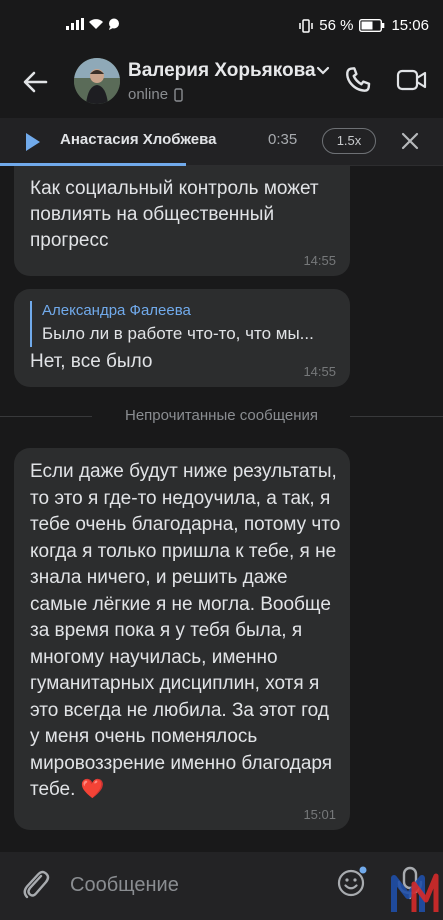 This screenshot has height=920, width=443. Describe the element at coordinates (349, 141) in the screenshot. I see `playback-speed-button: 1.5x` at that location.